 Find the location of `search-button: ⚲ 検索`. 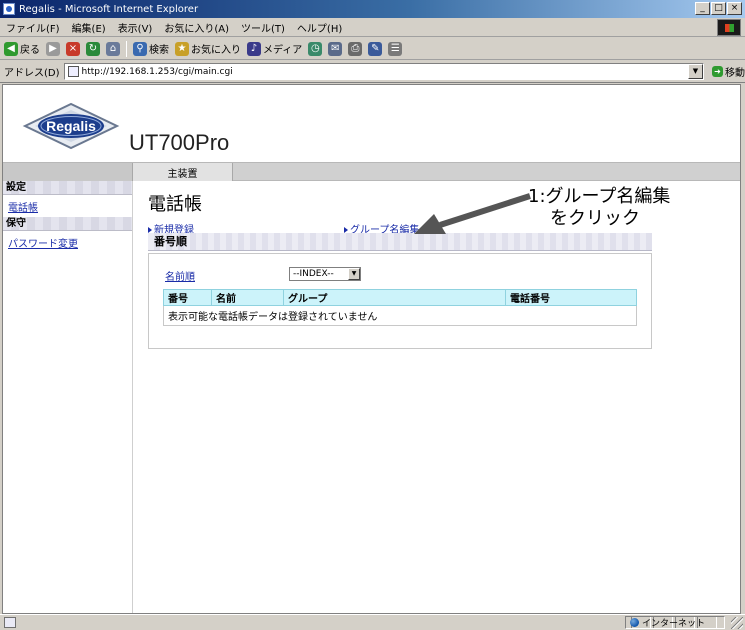

search-button: ⚲ 検索 is located at coordinates (151, 48).